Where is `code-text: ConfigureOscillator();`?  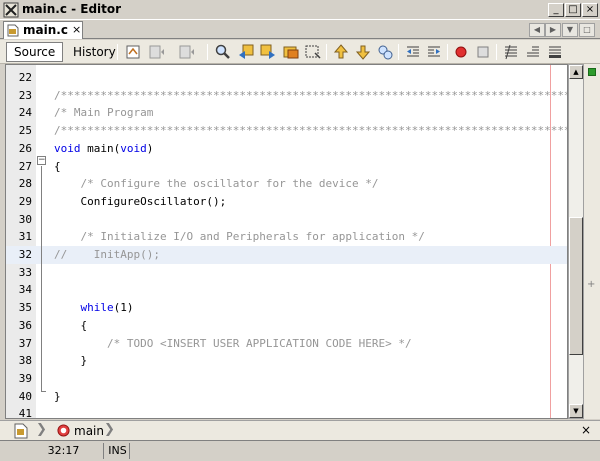 code-text: ConfigureOscillator(); is located at coordinates (140, 201).